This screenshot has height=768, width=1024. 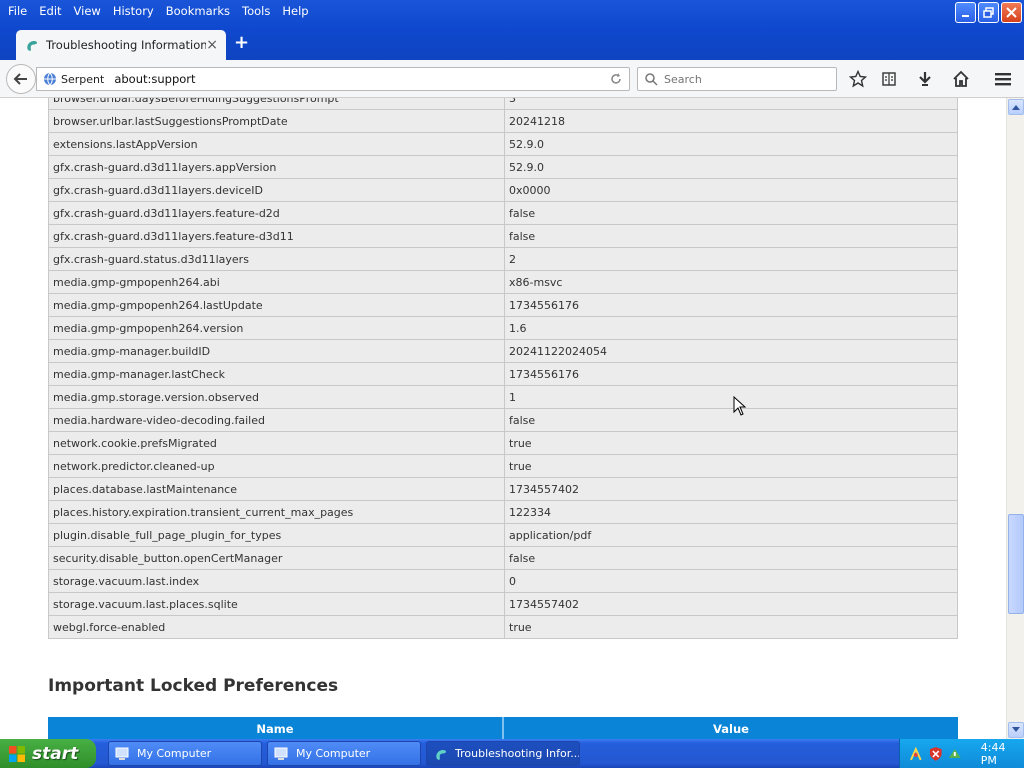 I want to click on tab-close-icon: ×, so click(x=212, y=45).